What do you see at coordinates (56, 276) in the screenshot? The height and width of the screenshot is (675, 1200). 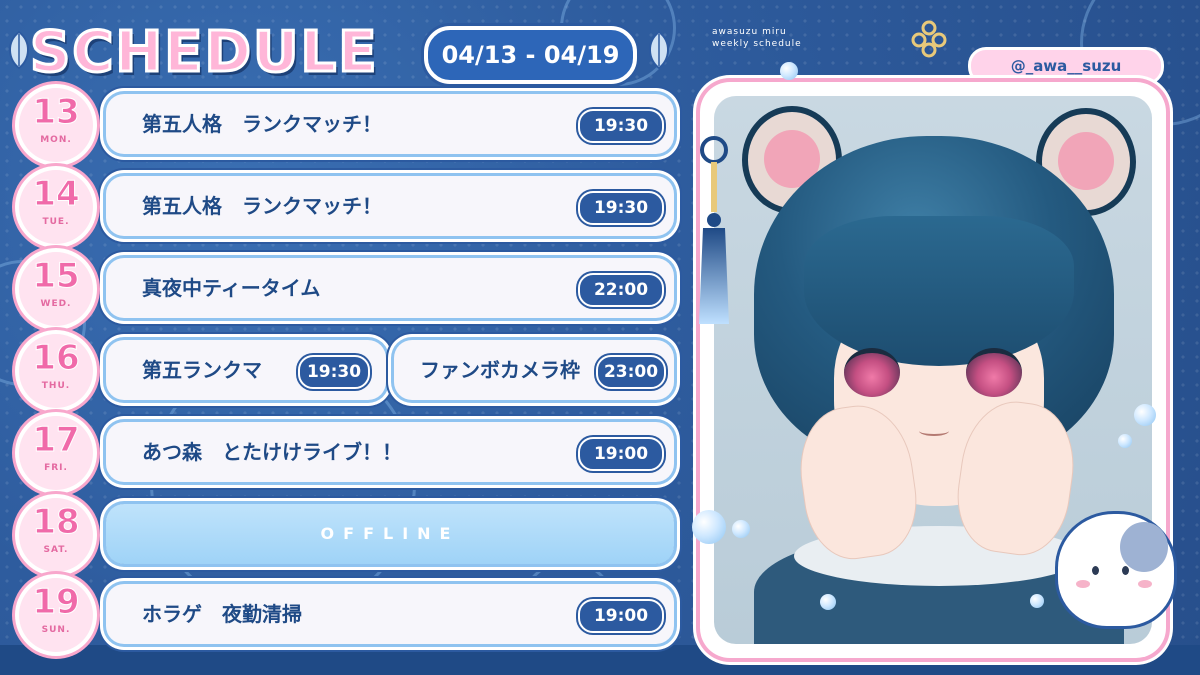 I see `day-number: 15` at bounding box center [56, 276].